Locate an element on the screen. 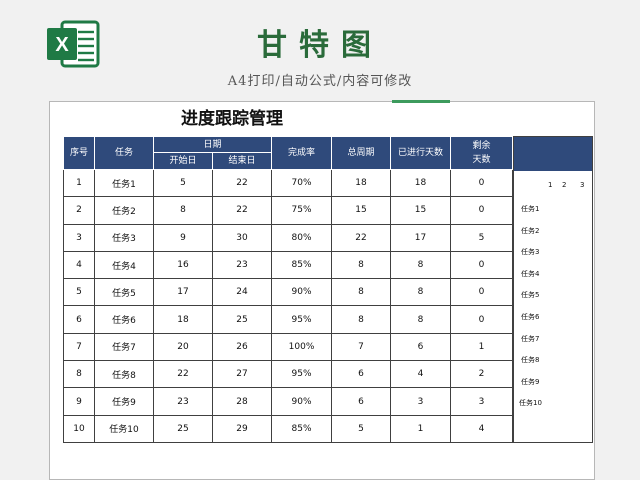 This screenshot has width=640, height=480. gantt-task-label: 任务3 is located at coordinates (530, 252).